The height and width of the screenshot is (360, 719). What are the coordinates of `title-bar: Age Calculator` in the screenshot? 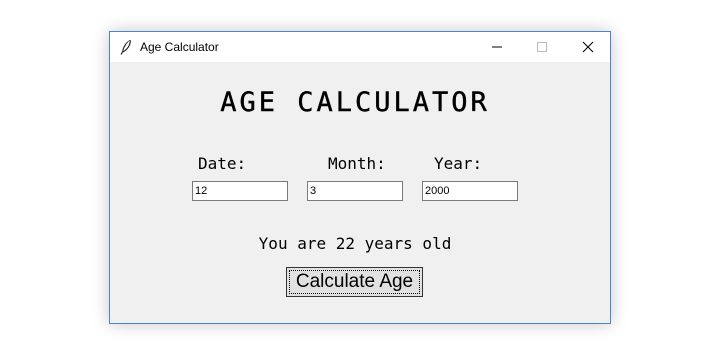 It's located at (360, 47).